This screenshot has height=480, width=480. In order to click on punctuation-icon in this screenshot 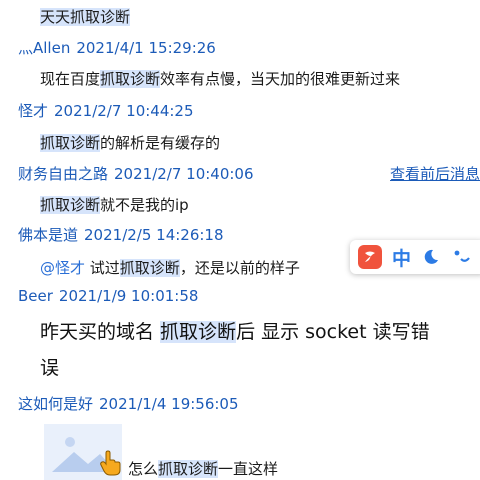, I will do `click(461, 257)`.